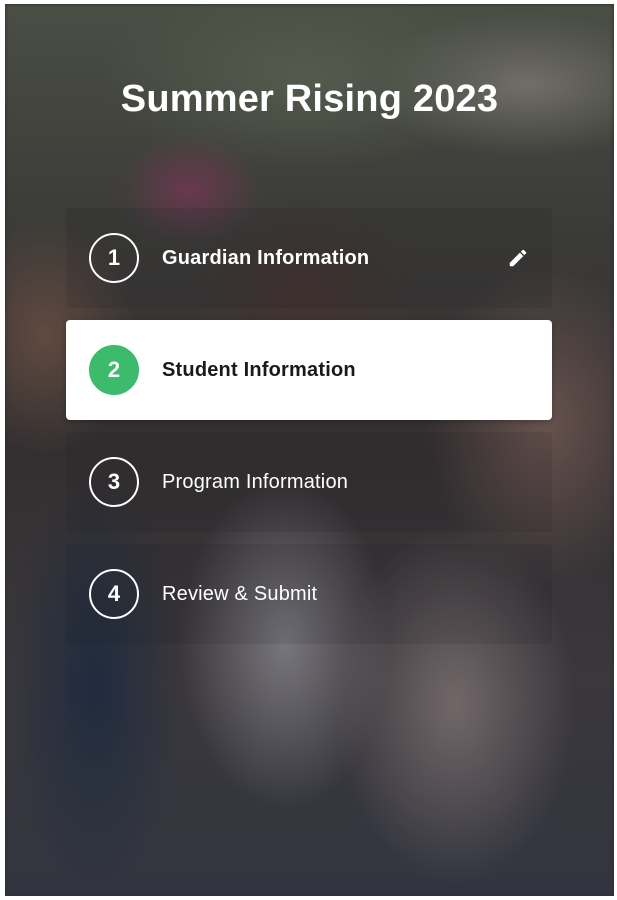  I want to click on step-guardian-information: 1 Guardian Information, so click(309, 258).